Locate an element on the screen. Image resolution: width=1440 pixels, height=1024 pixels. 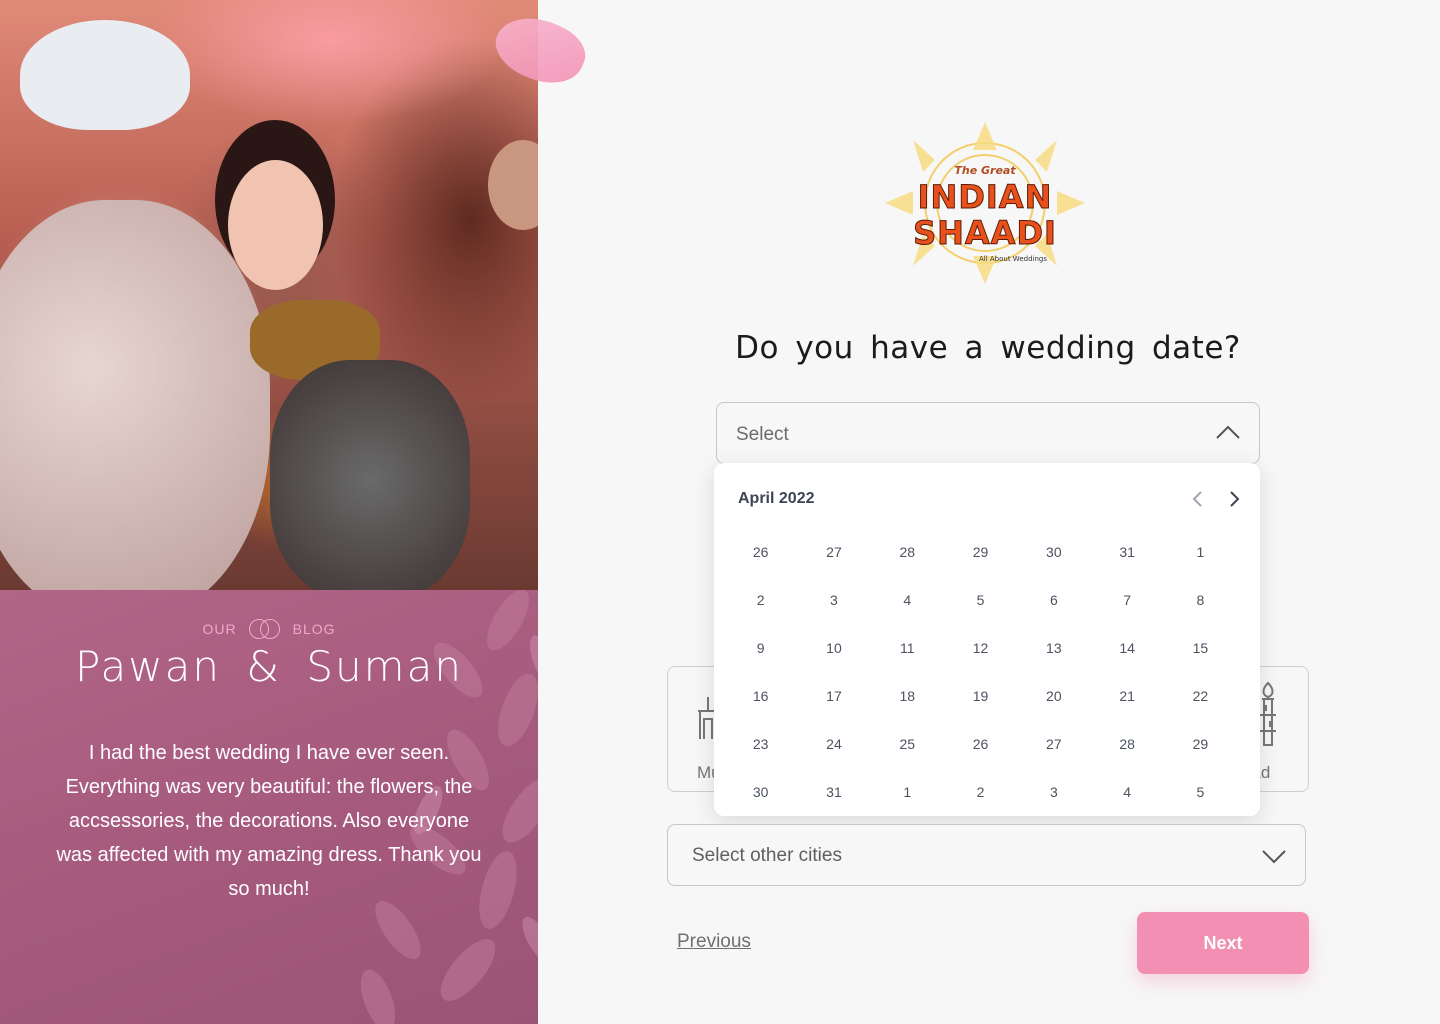
couple-name: Pawan & Suman is located at coordinates (269, 666).